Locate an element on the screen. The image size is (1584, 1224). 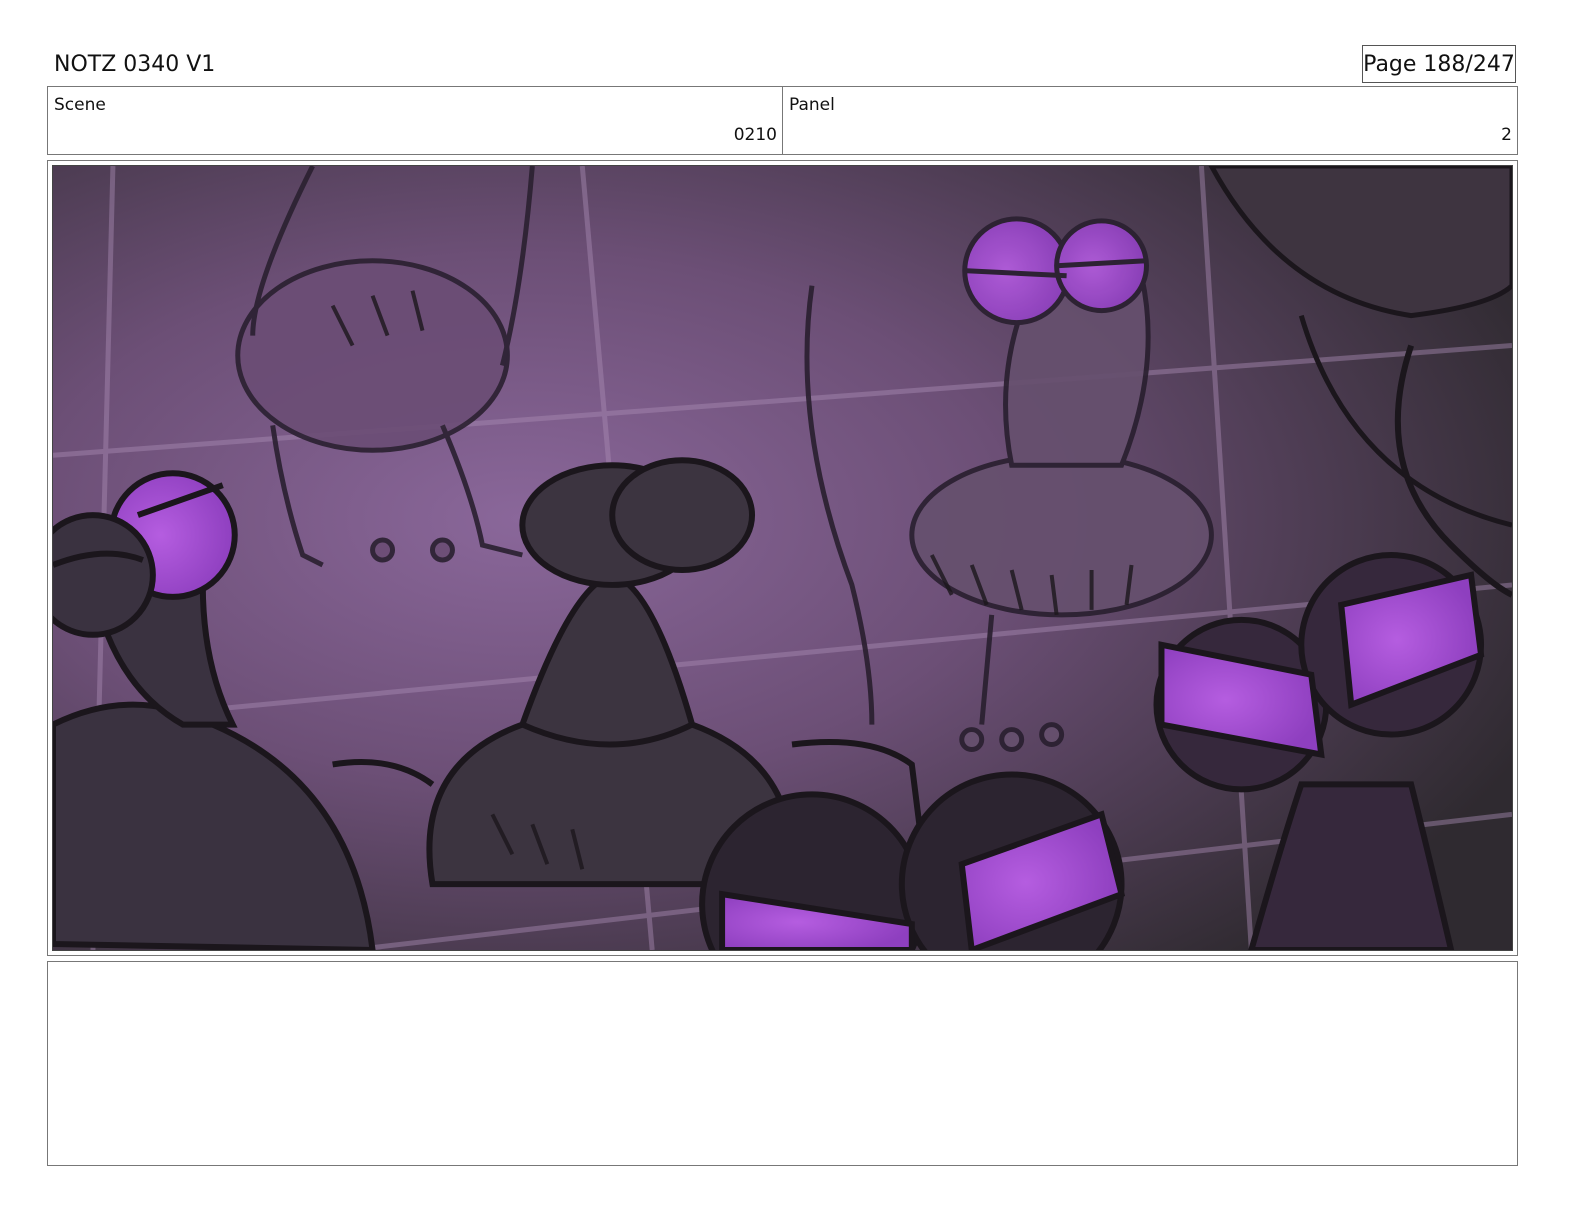
page-indicator: Page 188/247 is located at coordinates (1439, 64).